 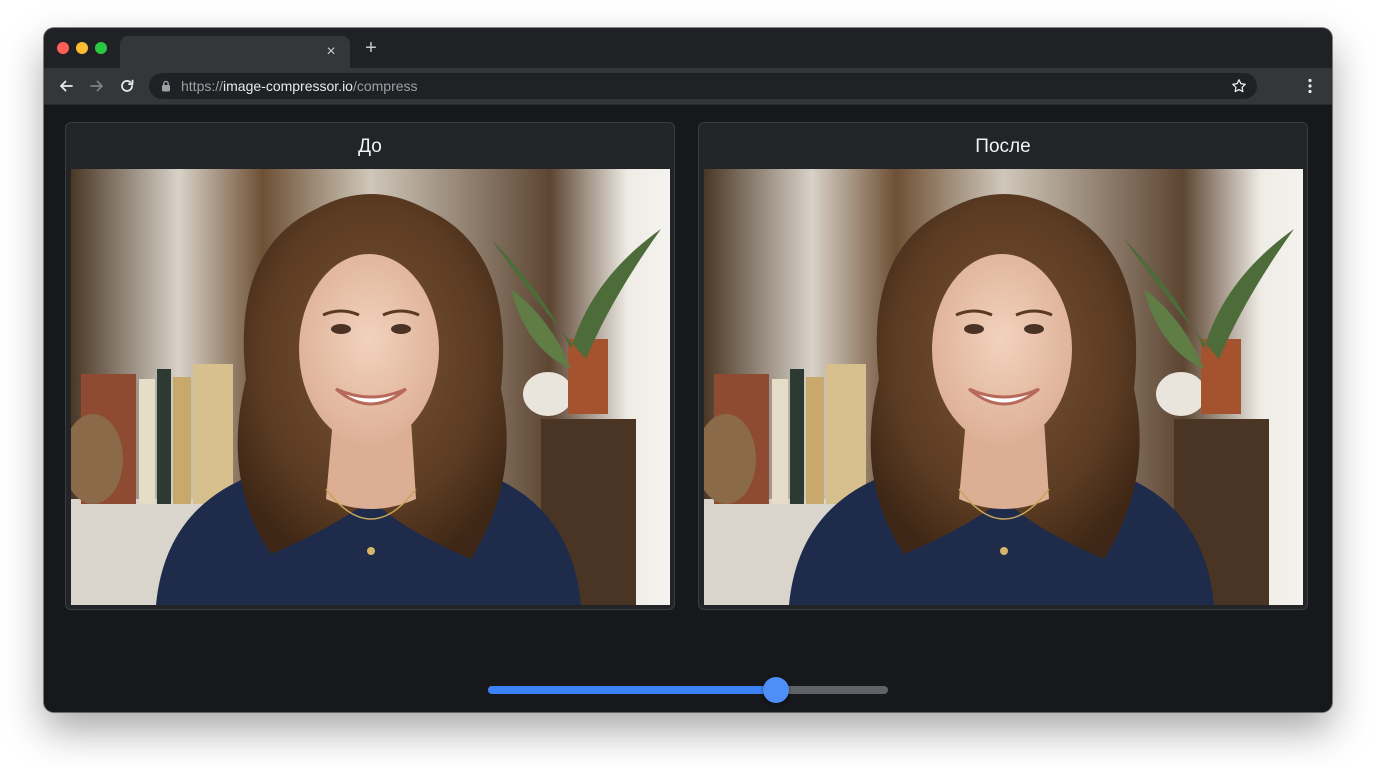 What do you see at coordinates (166, 86) in the screenshot?
I see `lock-icon` at bounding box center [166, 86].